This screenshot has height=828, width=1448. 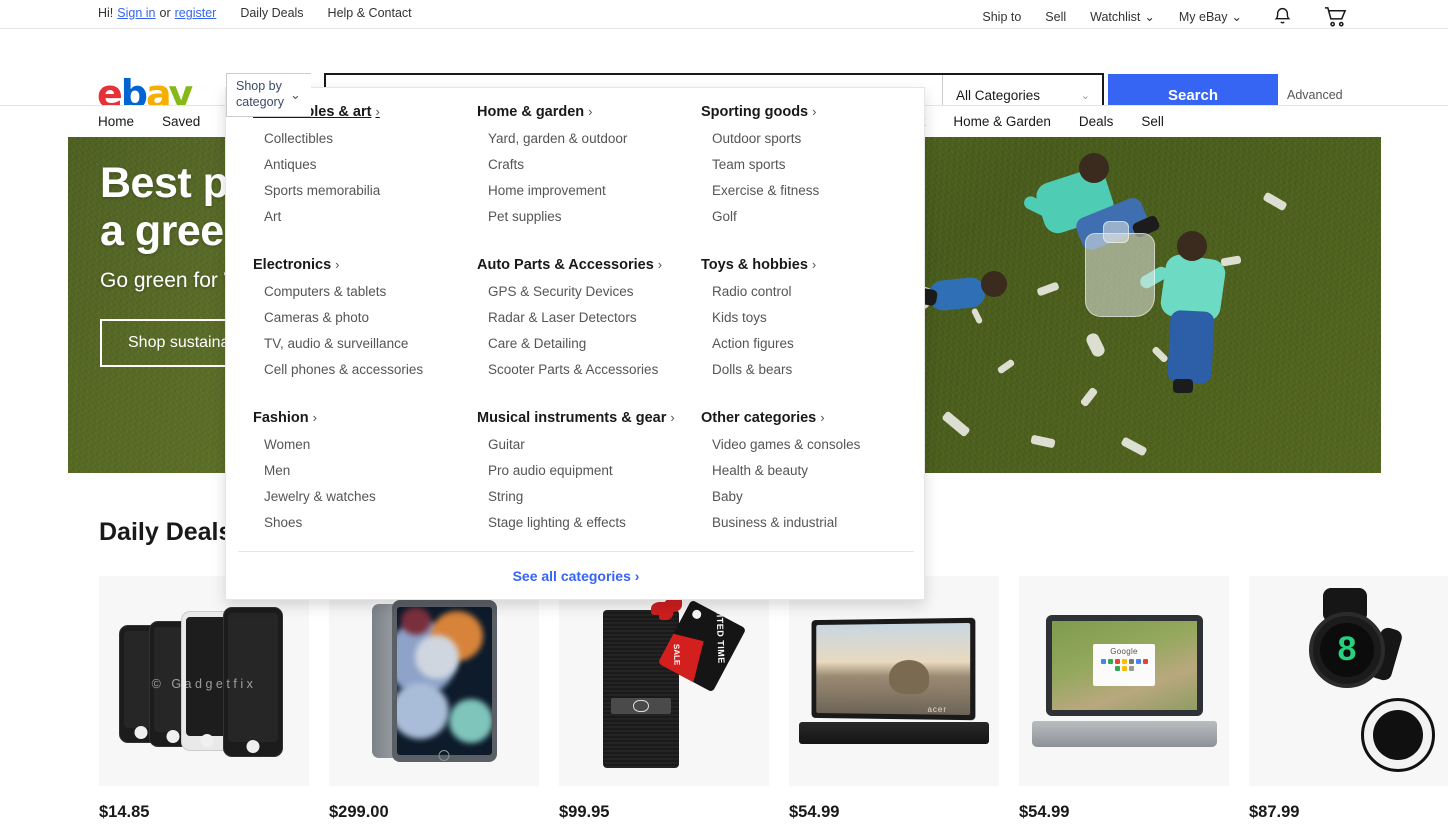 What do you see at coordinates (365, 138) in the screenshot?
I see `category-link: Collectibles` at bounding box center [365, 138].